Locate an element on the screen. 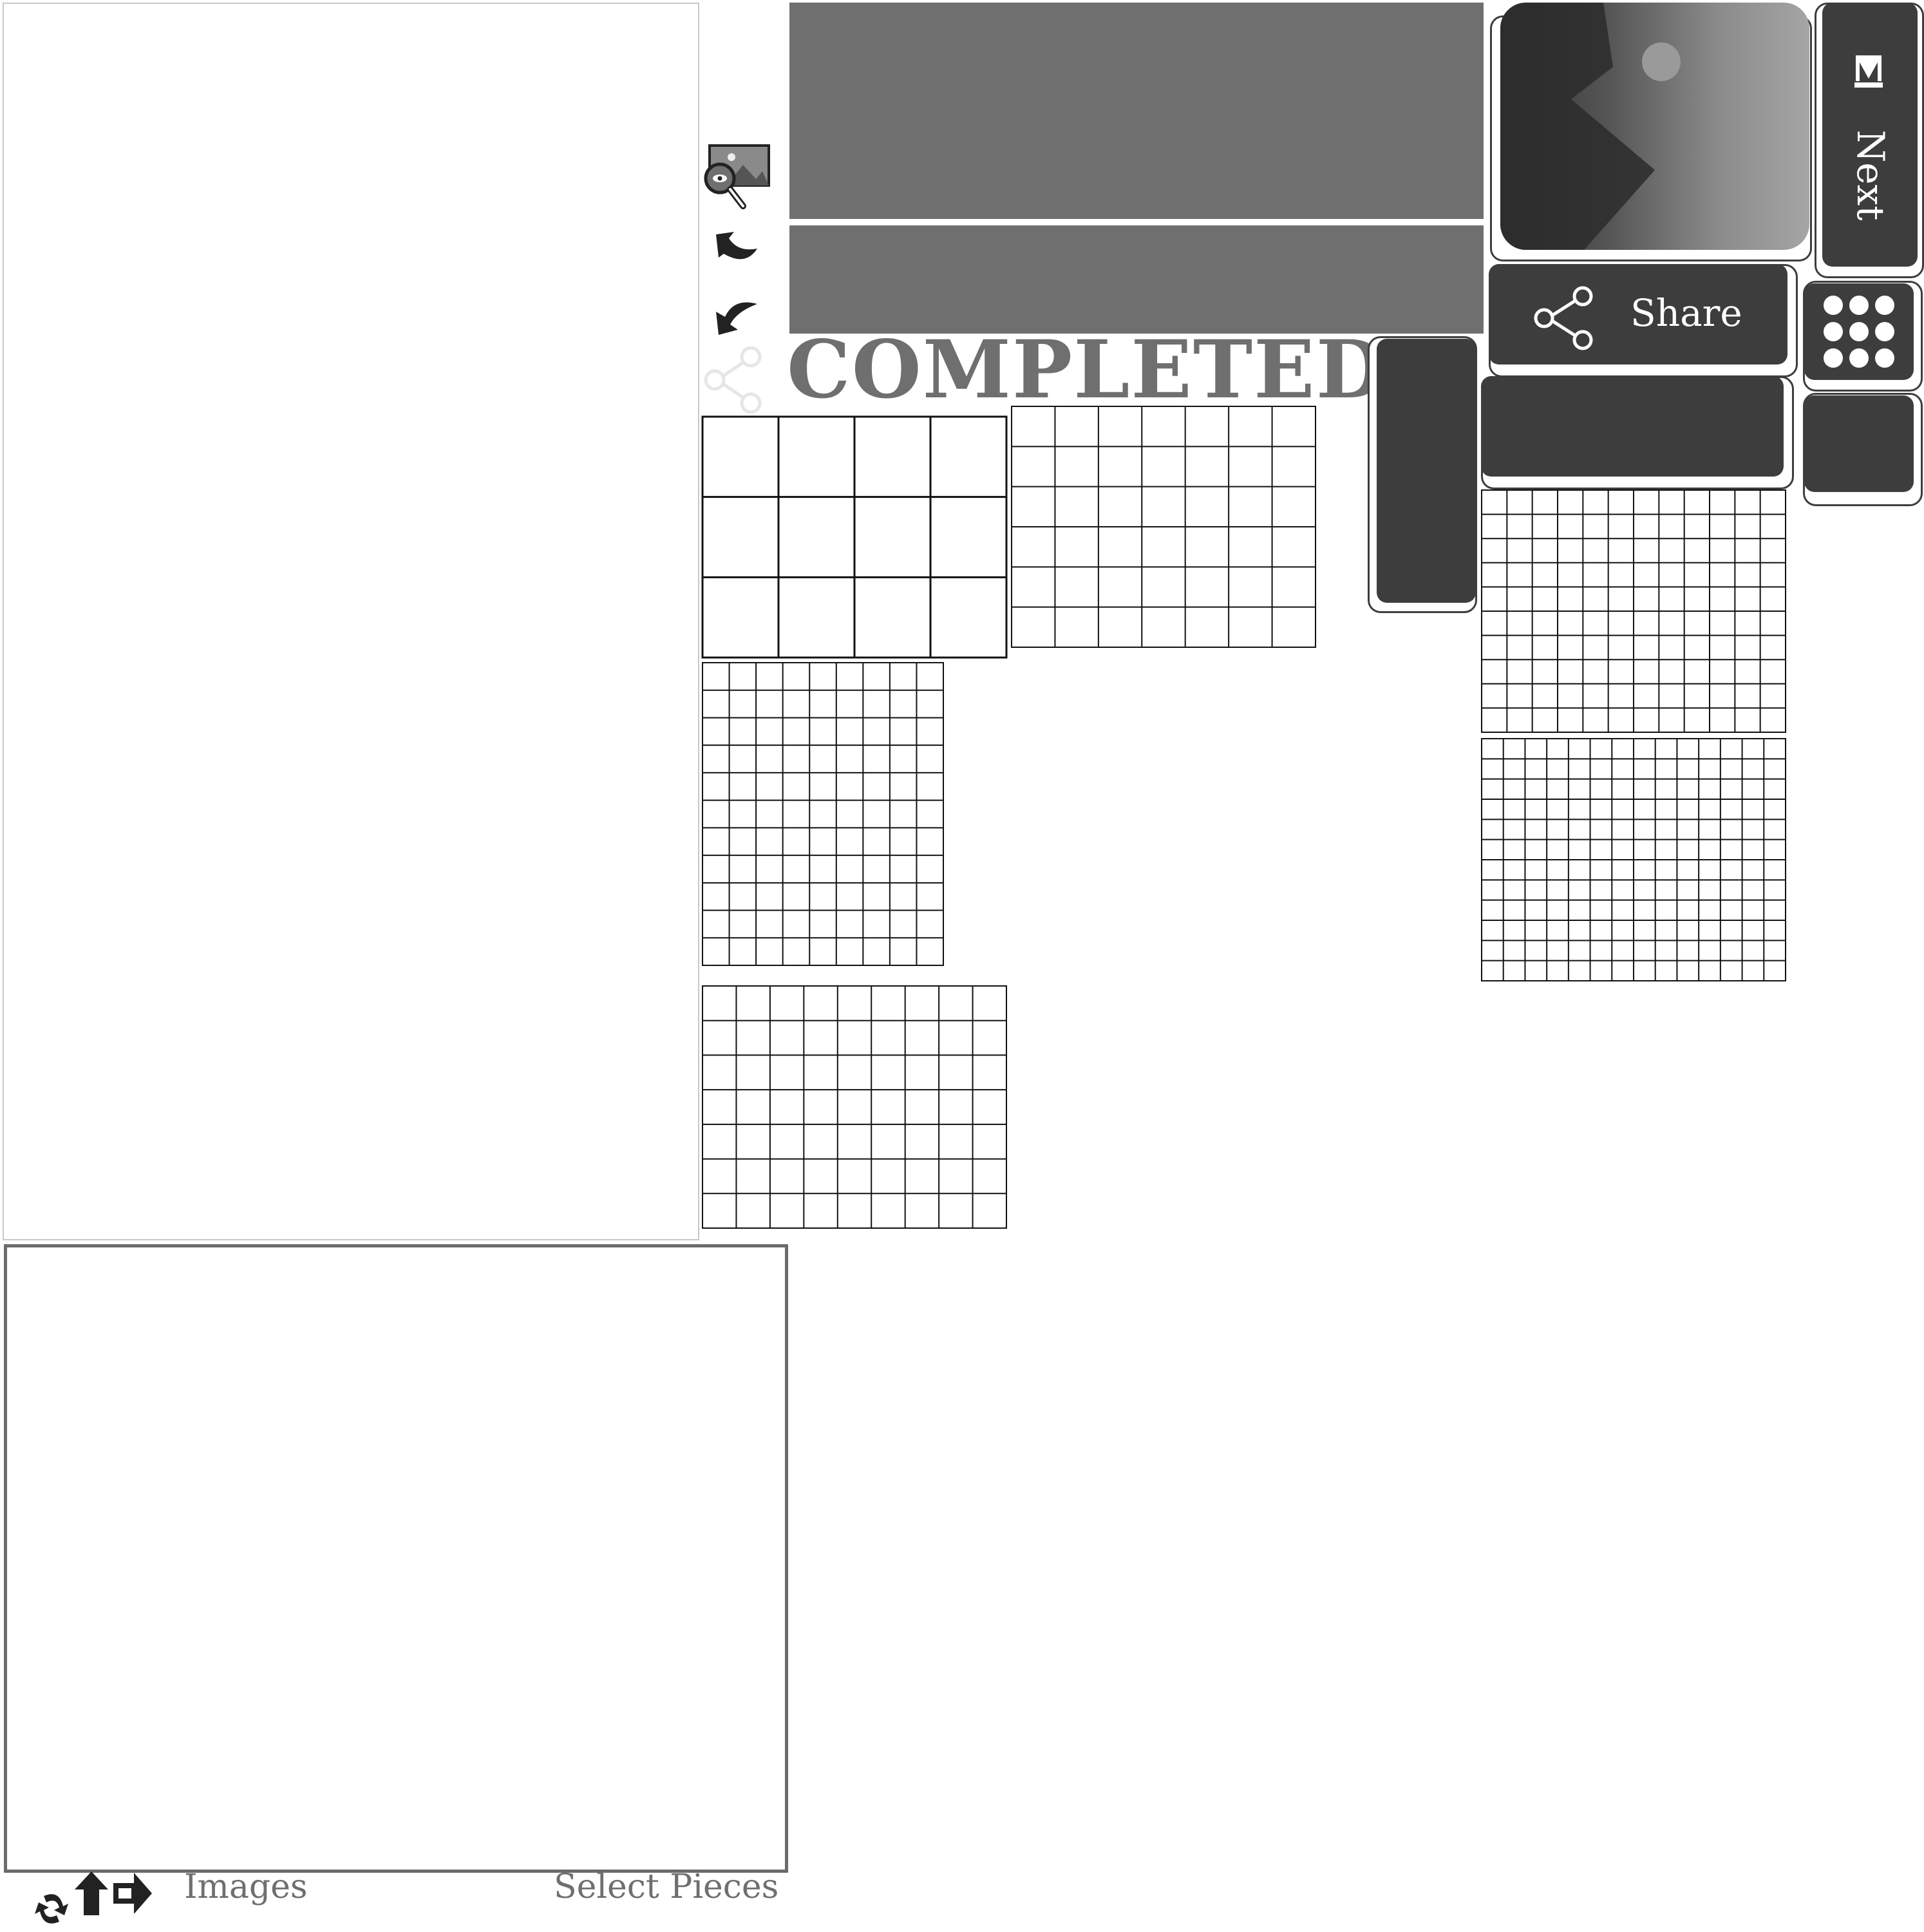  wide-button is located at coordinates (1632, 427).